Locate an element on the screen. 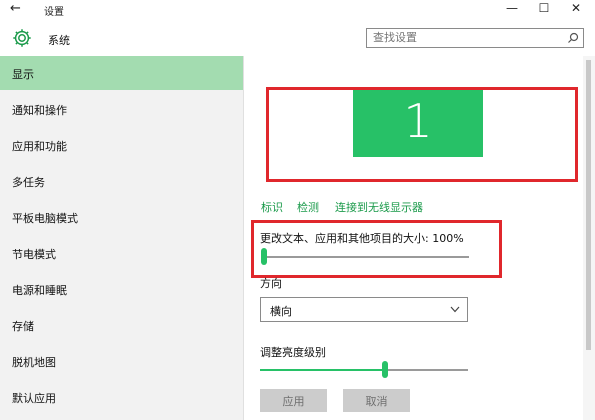 This screenshot has height=420, width=595. sidebar-item-notifications: 通知和操作 is located at coordinates (121, 109).